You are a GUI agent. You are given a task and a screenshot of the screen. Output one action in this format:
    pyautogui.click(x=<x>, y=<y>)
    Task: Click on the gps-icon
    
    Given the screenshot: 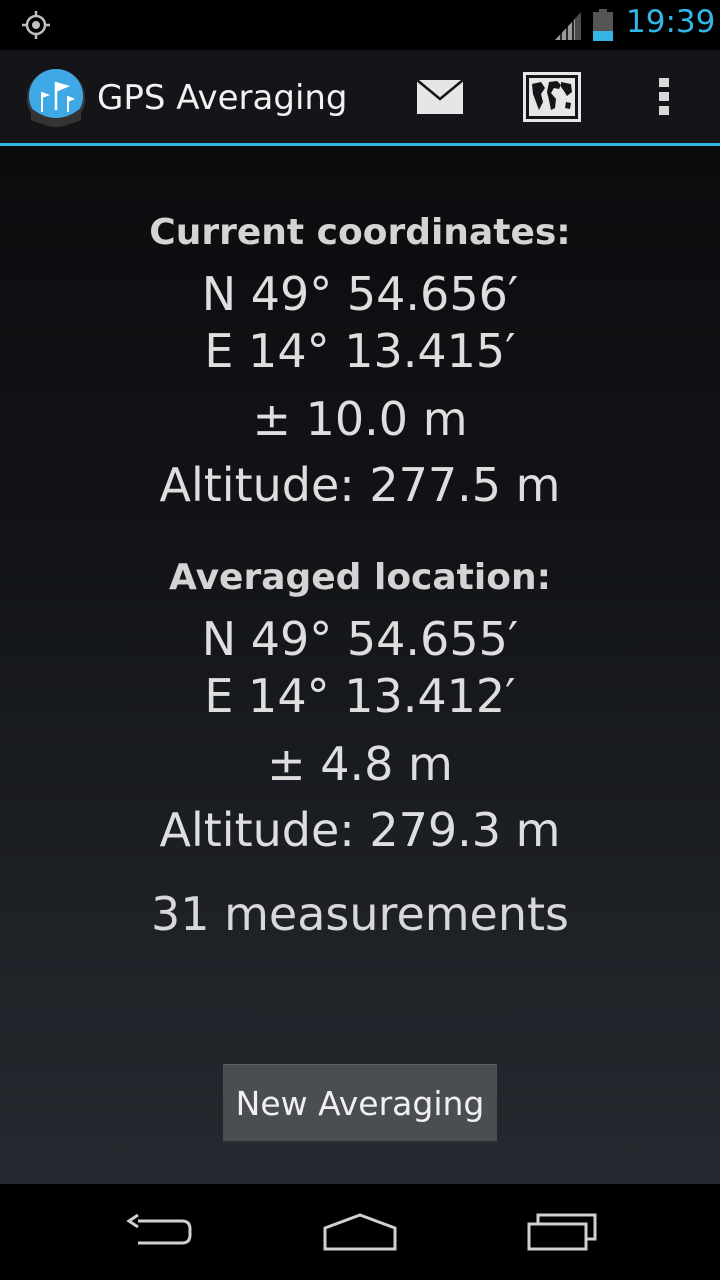 What is the action you would take?
    pyautogui.click(x=36, y=25)
    